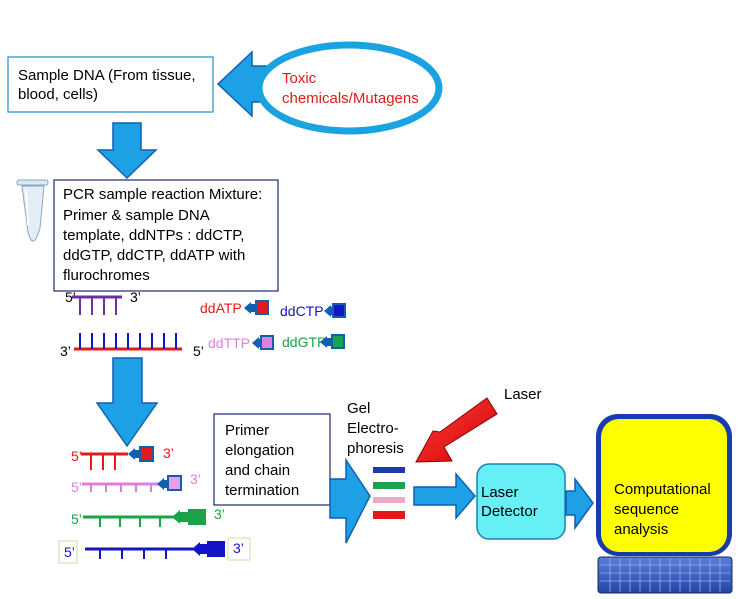 Image resolution: width=738 pixels, height=599 pixels. I want to click on gel-band-blue, so click(389, 470).